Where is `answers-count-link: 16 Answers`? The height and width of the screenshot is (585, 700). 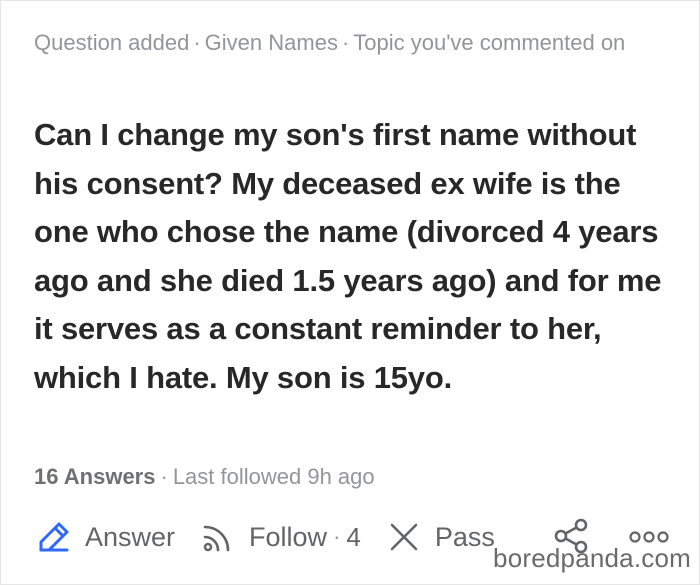
answers-count-link: 16 Answers is located at coordinates (94, 476).